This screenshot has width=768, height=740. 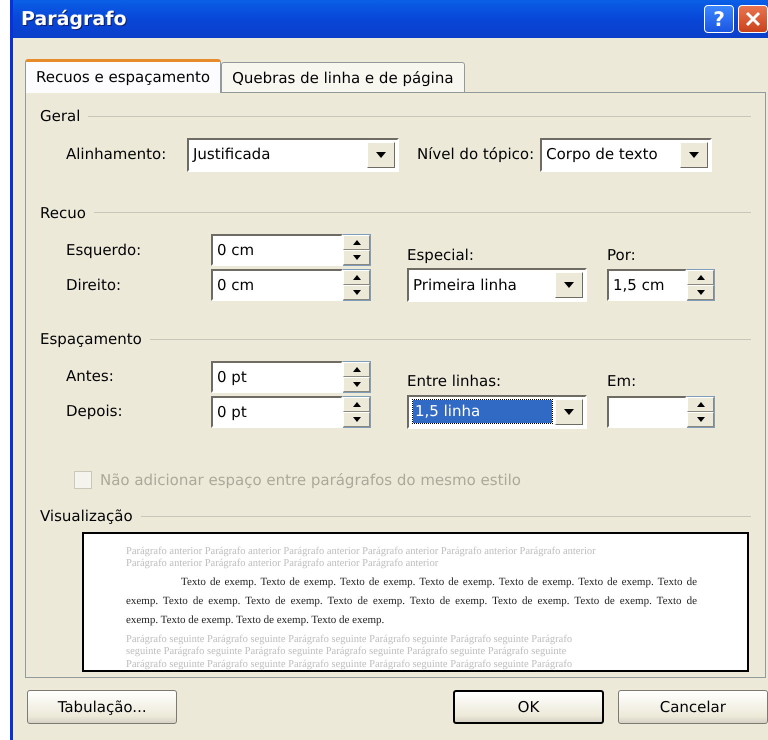 What do you see at coordinates (626, 155) in the screenshot?
I see `dropdown: Corpo de texto` at bounding box center [626, 155].